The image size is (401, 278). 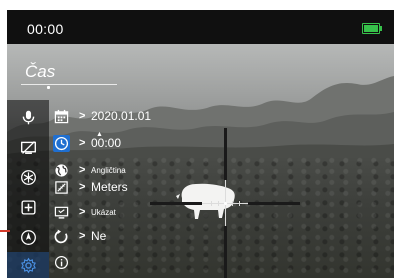 What do you see at coordinates (48, 87) in the screenshot?
I see `scroll-marker` at bounding box center [48, 87].